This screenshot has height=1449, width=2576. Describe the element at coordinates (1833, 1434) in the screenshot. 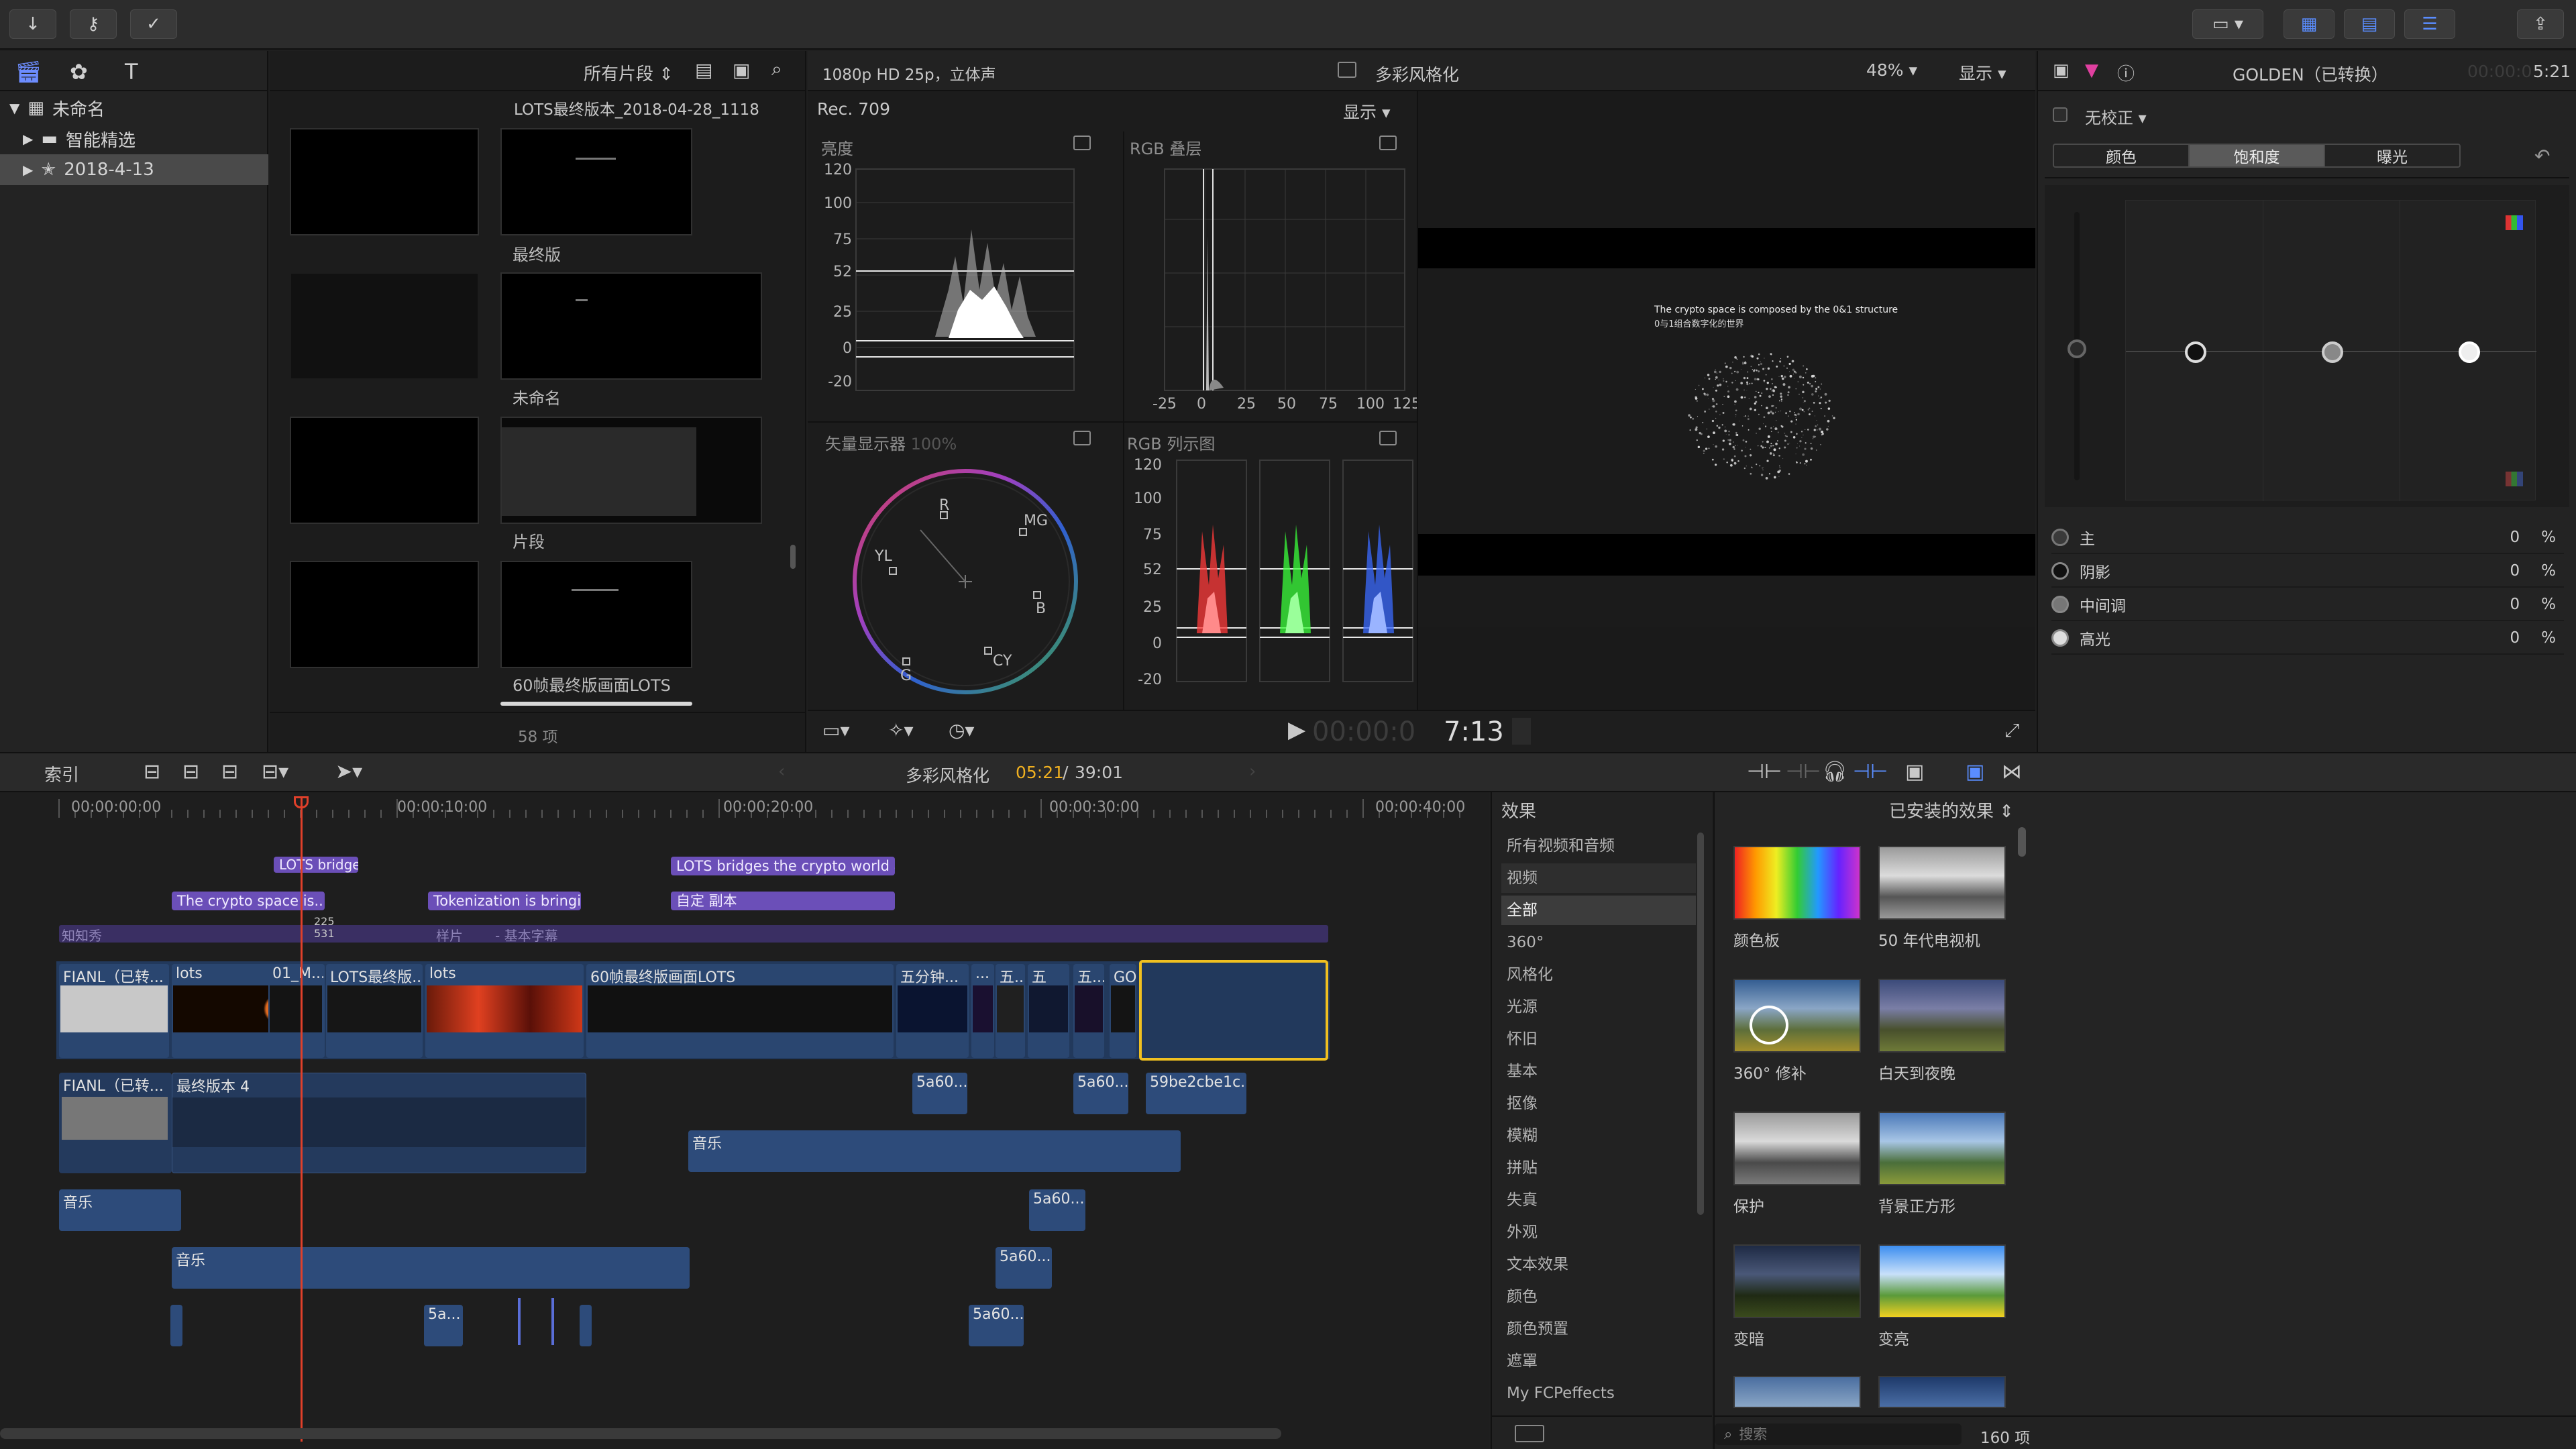

I see `effects-search-input` at that location.